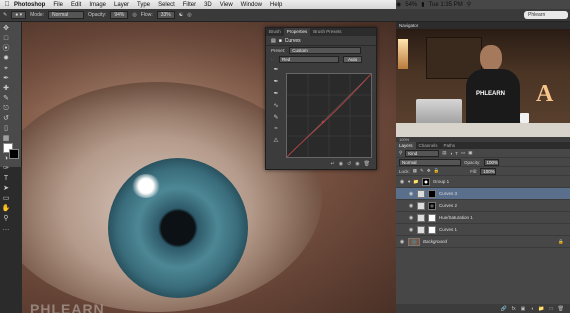  What do you see at coordinates (446, 5) in the screenshot?
I see `clock: Tue 1:35 PM` at bounding box center [446, 5].